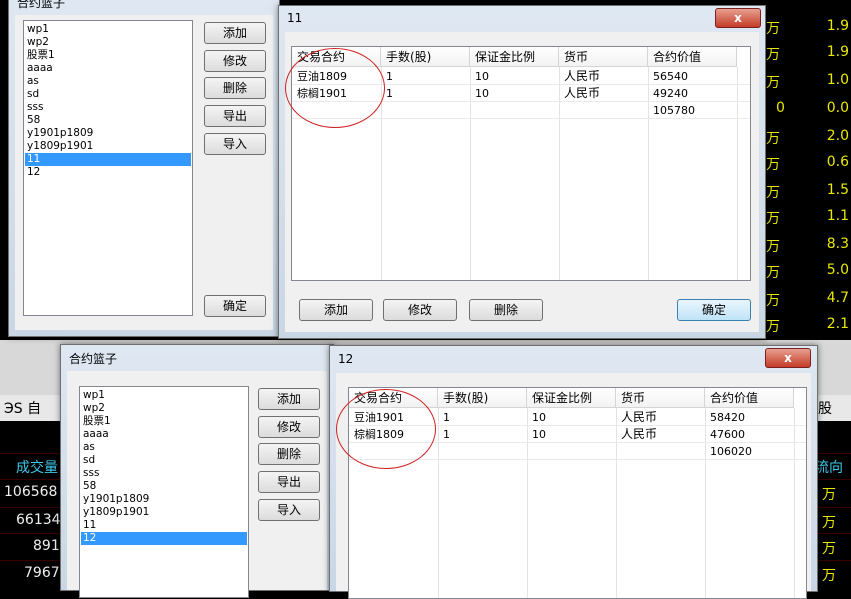 The image size is (851, 599). What do you see at coordinates (805, 329) in the screenshot?
I see `background-row: 万 2.1` at bounding box center [805, 329].